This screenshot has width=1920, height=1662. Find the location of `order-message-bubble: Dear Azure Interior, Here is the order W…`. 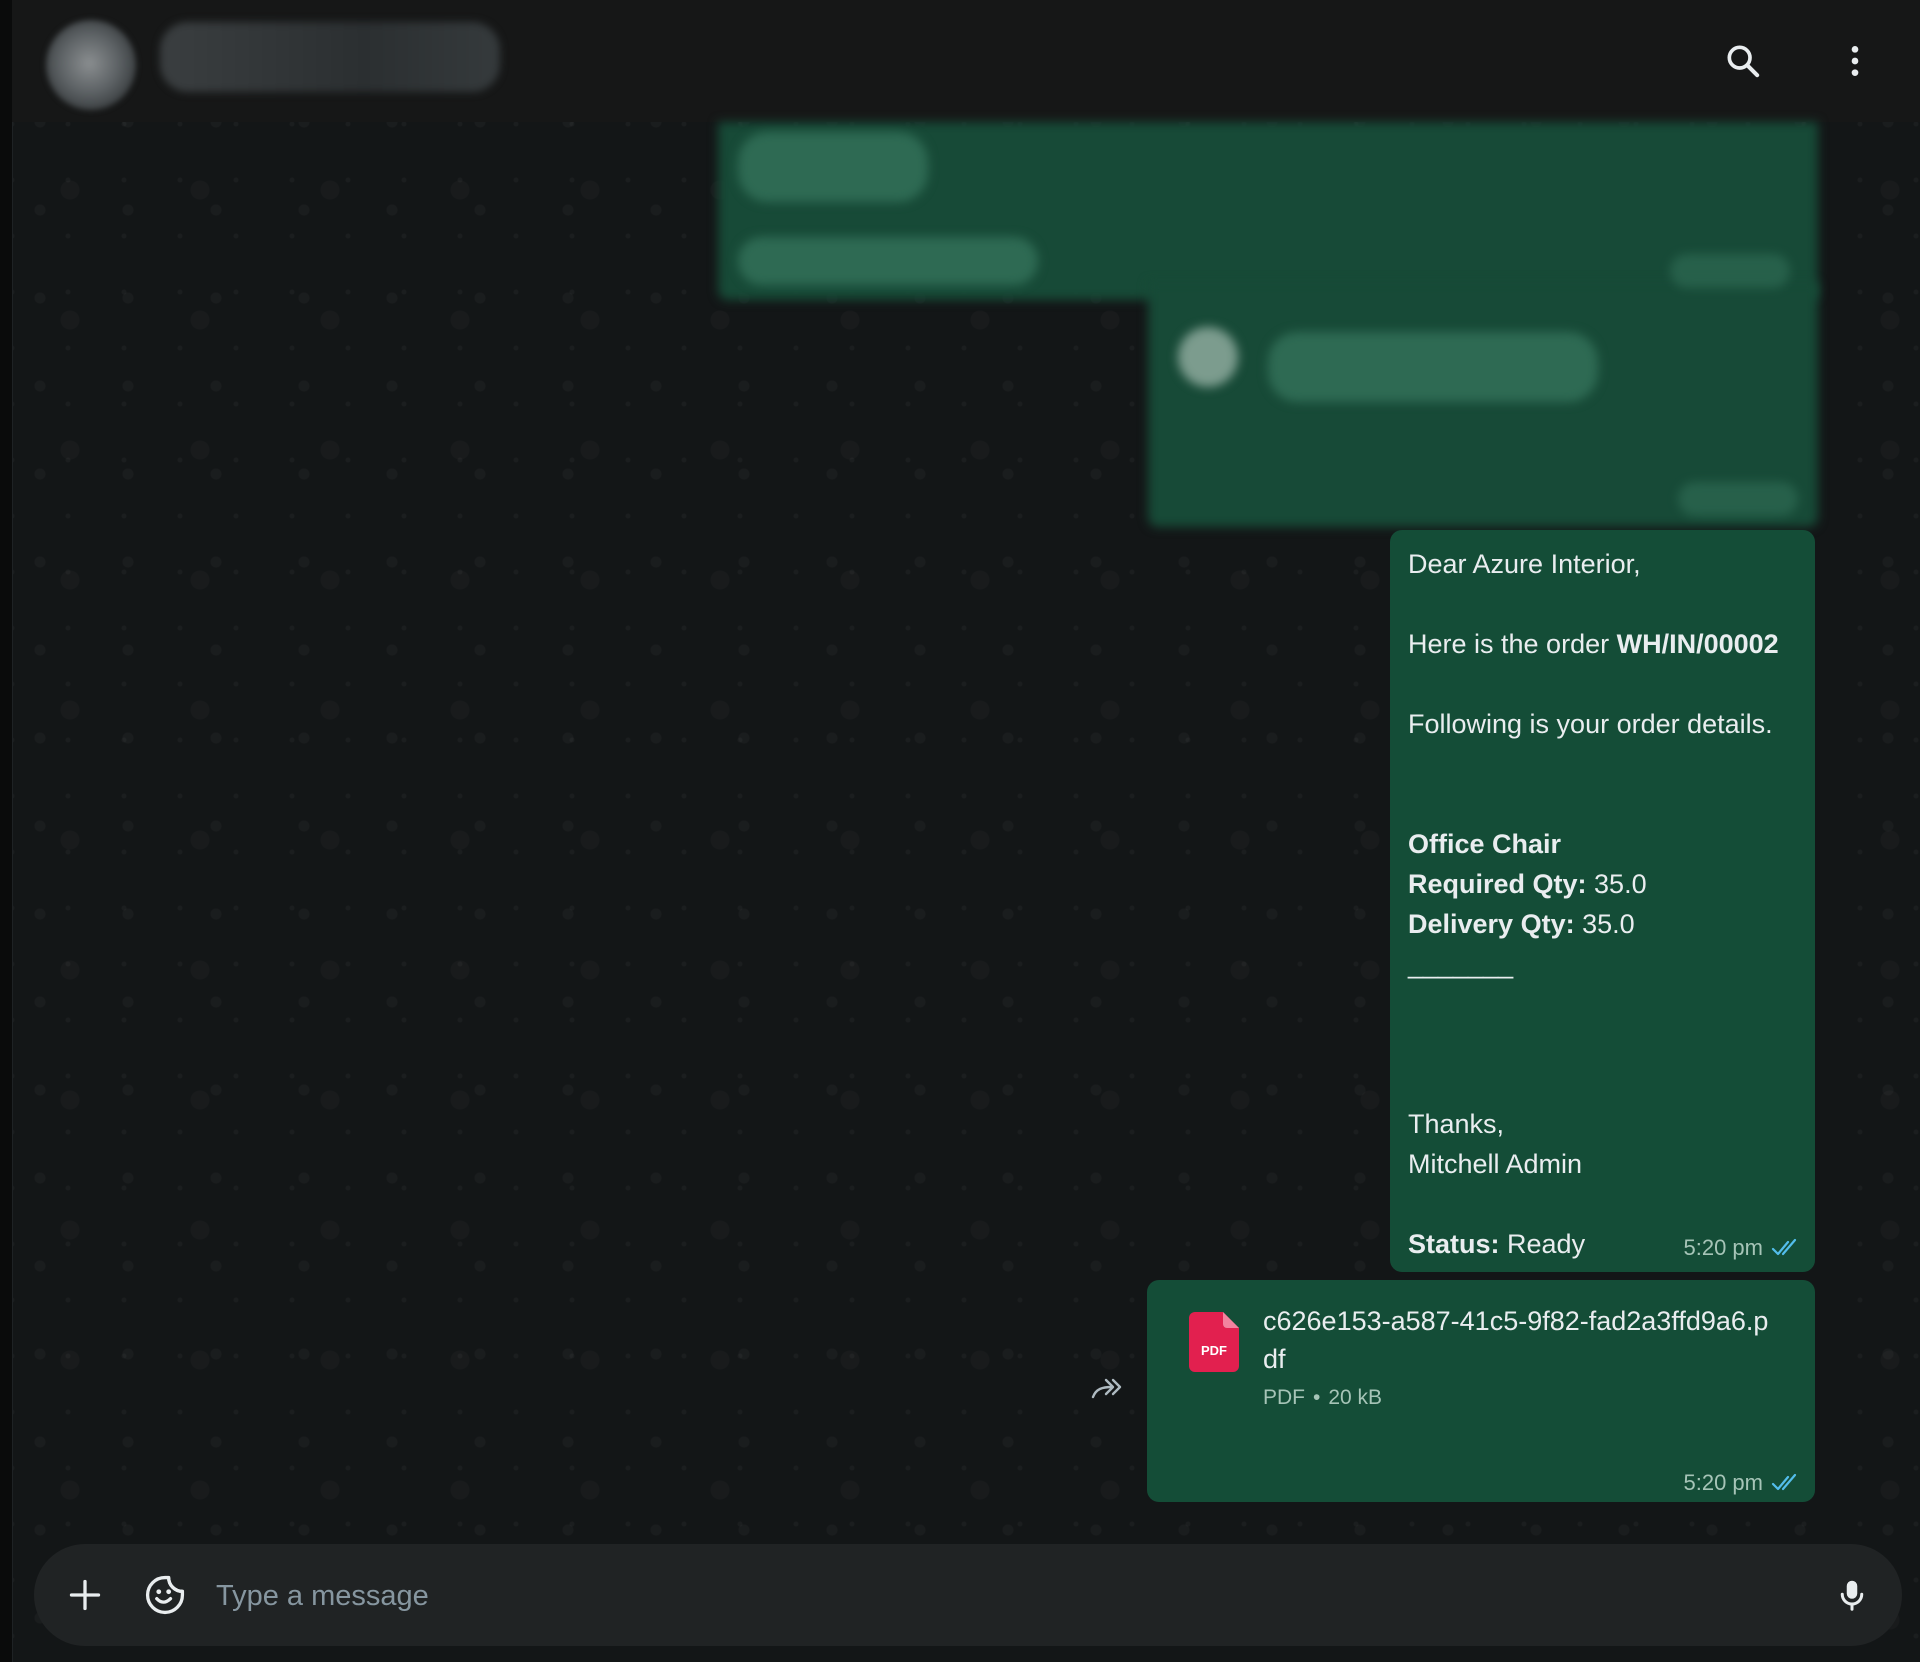

order-message-bubble: Dear Azure Interior, Here is the order W… is located at coordinates (1602, 901).